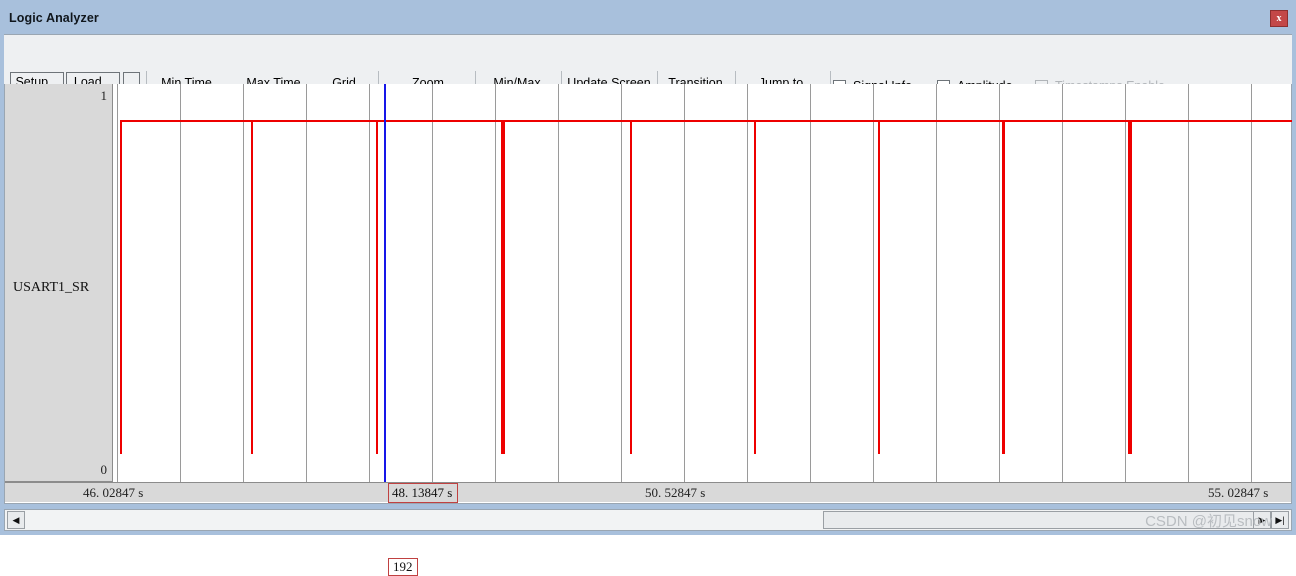  I want to click on level-min-label: 0, so click(104, 469).